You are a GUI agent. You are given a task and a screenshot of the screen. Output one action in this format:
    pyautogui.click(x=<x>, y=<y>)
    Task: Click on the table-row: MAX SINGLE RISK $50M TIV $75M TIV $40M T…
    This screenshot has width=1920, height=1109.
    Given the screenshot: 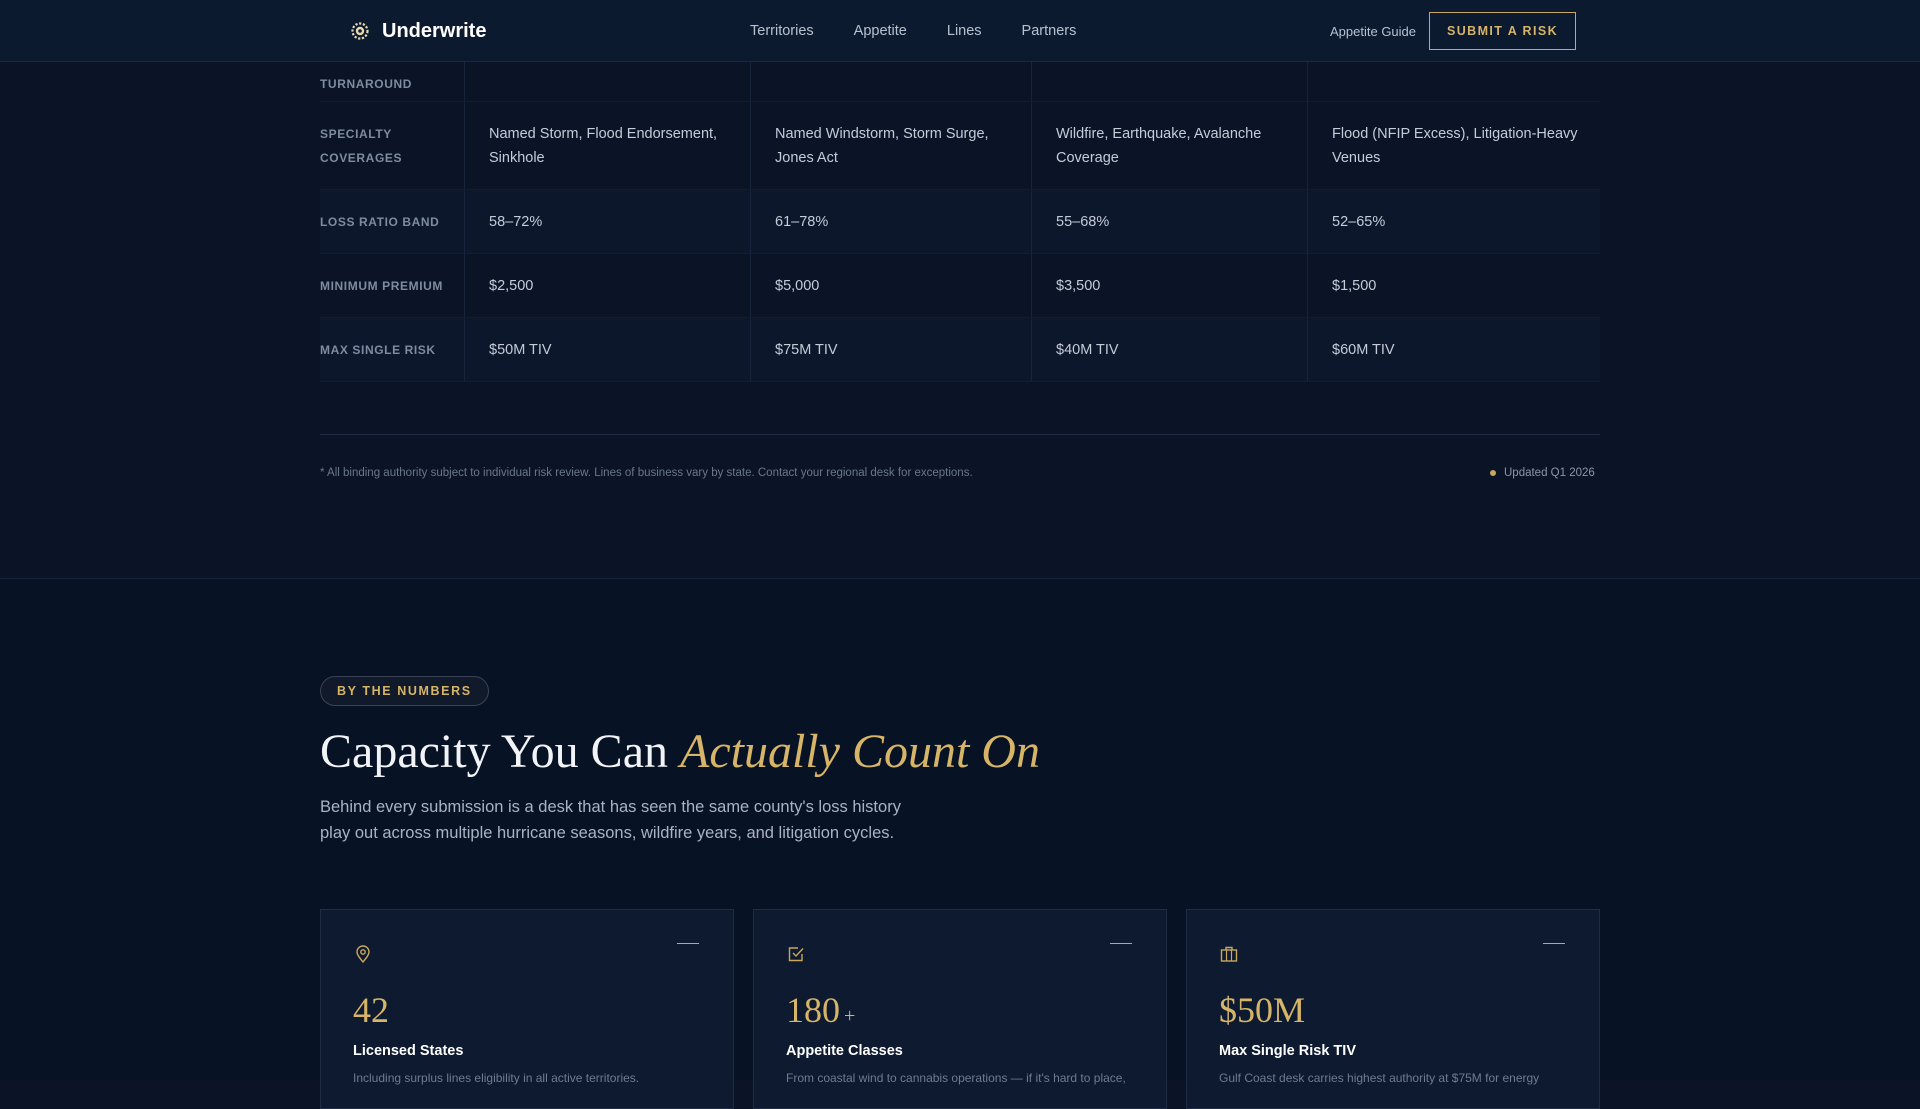 What is the action you would take?
    pyautogui.click(x=960, y=350)
    